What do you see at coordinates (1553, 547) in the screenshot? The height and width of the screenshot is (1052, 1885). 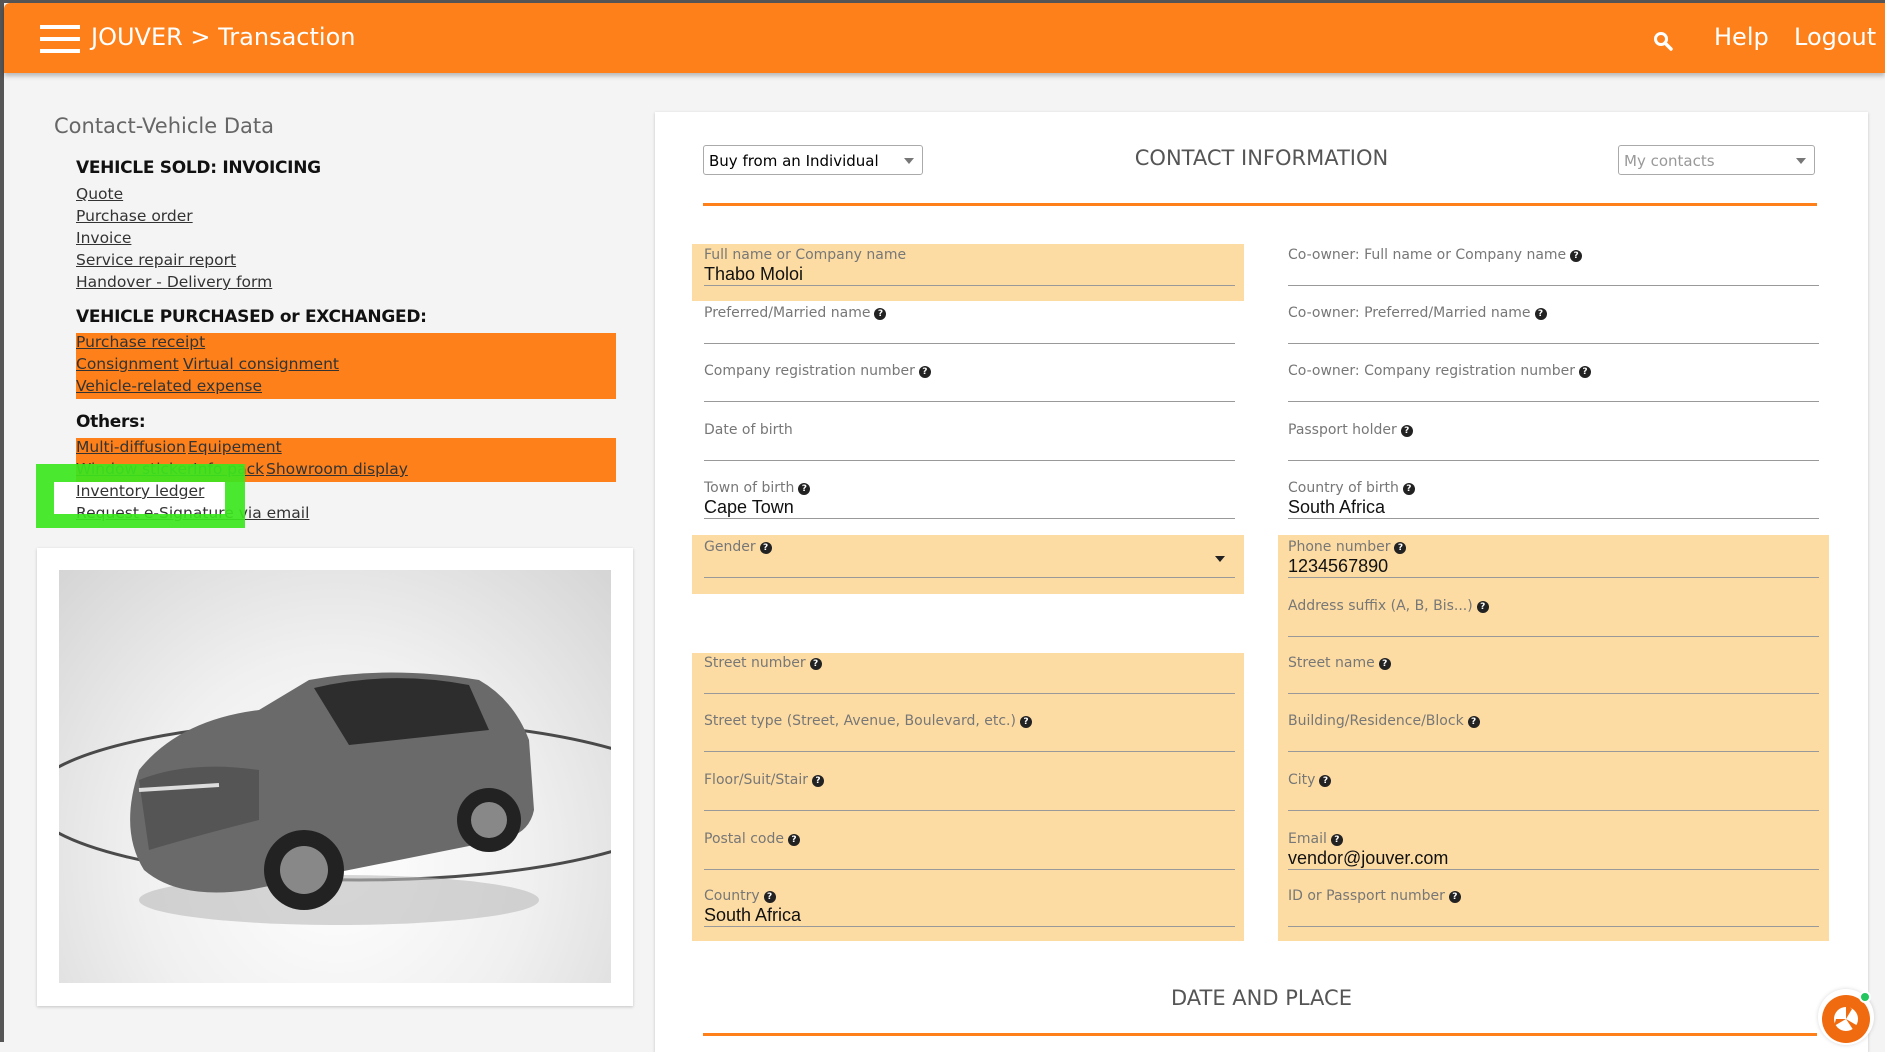 I see `field-label: Phone number?` at bounding box center [1553, 547].